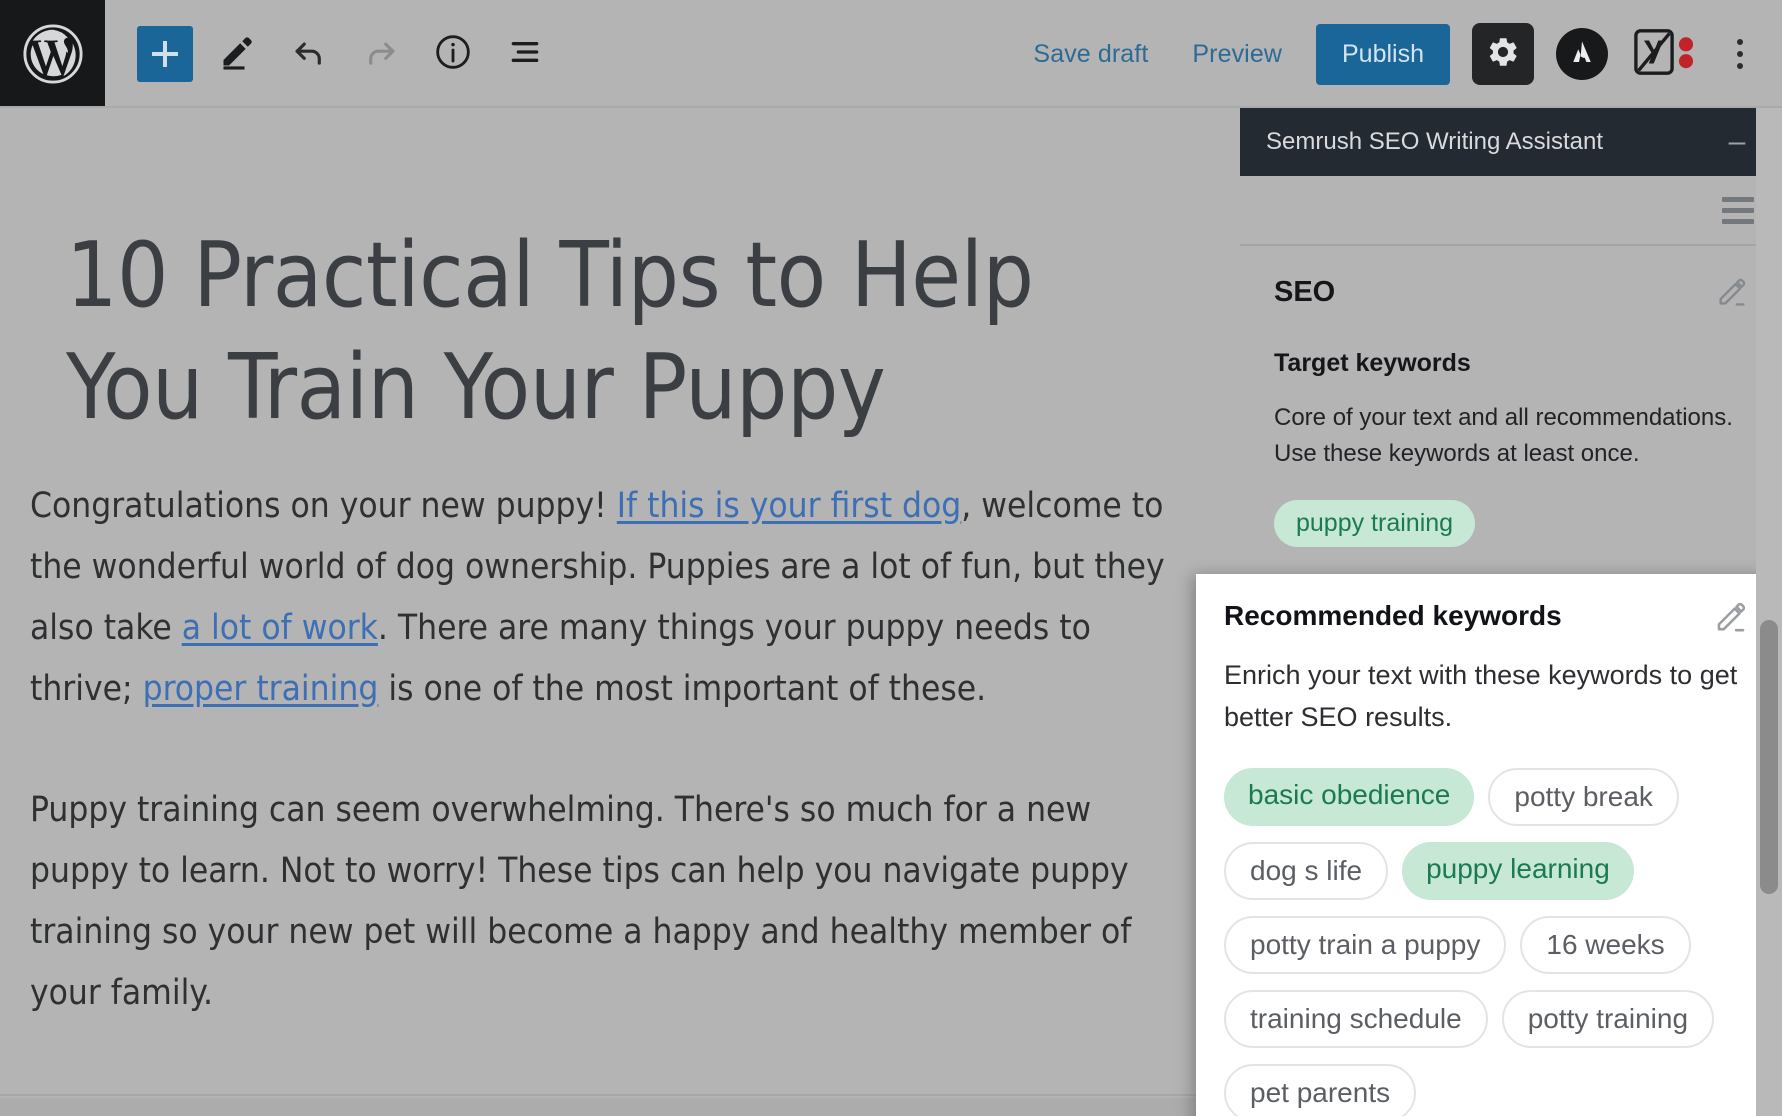  I want to click on gear-icon, so click(1503, 54).